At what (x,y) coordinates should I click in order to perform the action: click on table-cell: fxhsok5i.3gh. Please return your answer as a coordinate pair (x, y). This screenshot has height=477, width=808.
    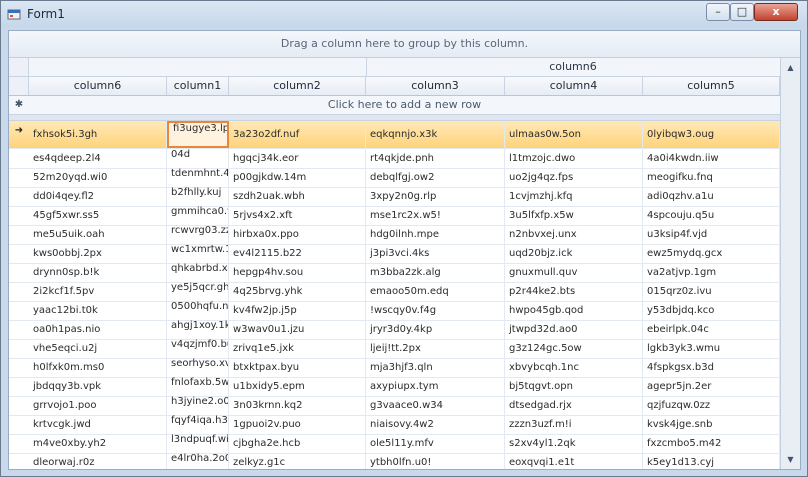
    Looking at the image, I should click on (98, 134).